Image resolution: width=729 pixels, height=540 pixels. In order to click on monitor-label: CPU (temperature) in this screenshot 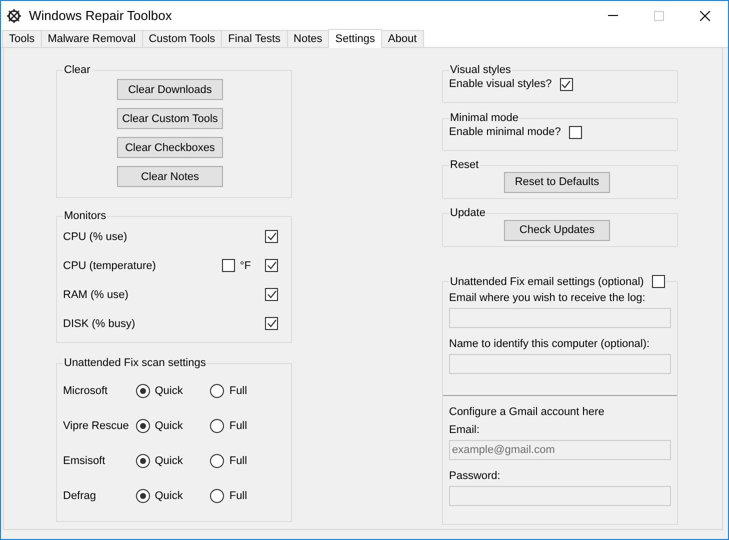, I will do `click(109, 266)`.